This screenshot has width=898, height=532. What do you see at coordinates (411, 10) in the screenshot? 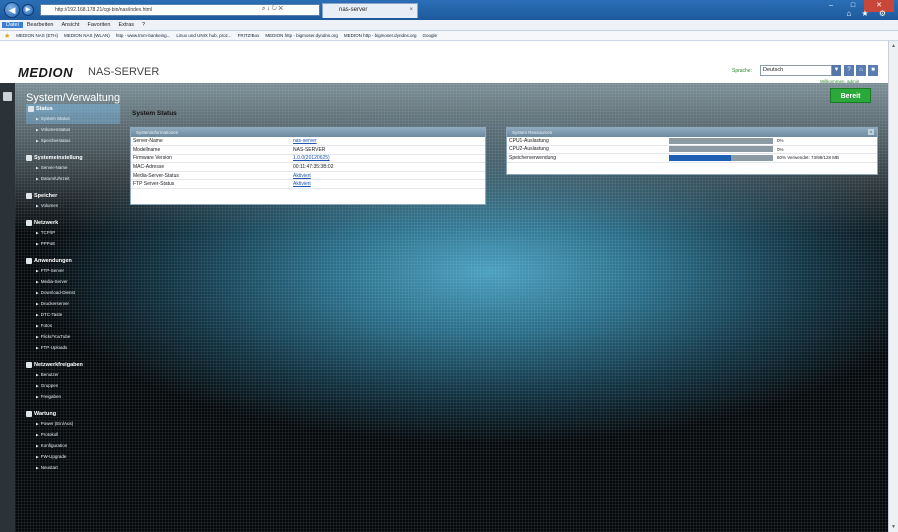
I see `tab-close-icon: ×` at bounding box center [411, 10].